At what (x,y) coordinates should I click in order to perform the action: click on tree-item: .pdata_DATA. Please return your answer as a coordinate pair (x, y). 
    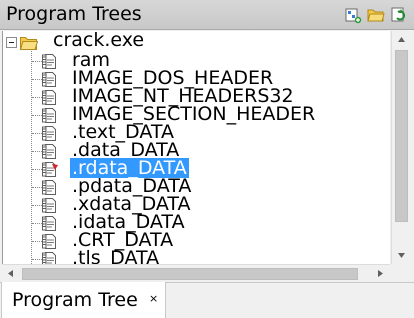
    Looking at the image, I should click on (193, 186).